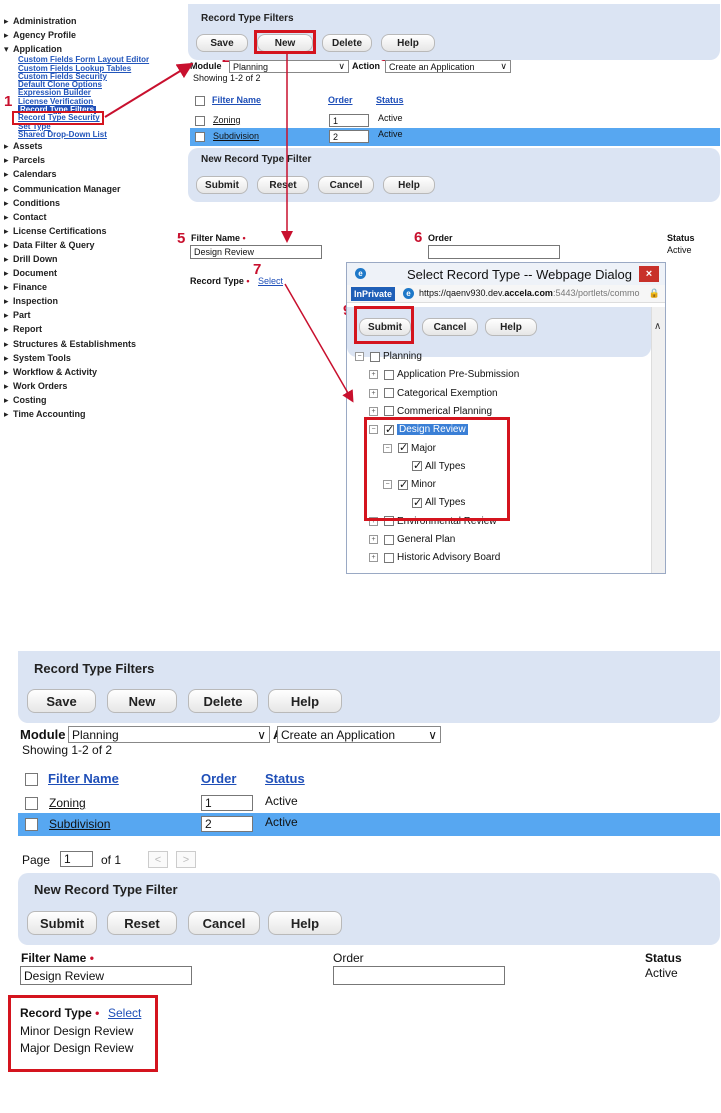  What do you see at coordinates (186, 859) in the screenshot?
I see `next-page-button-result: >` at bounding box center [186, 859].